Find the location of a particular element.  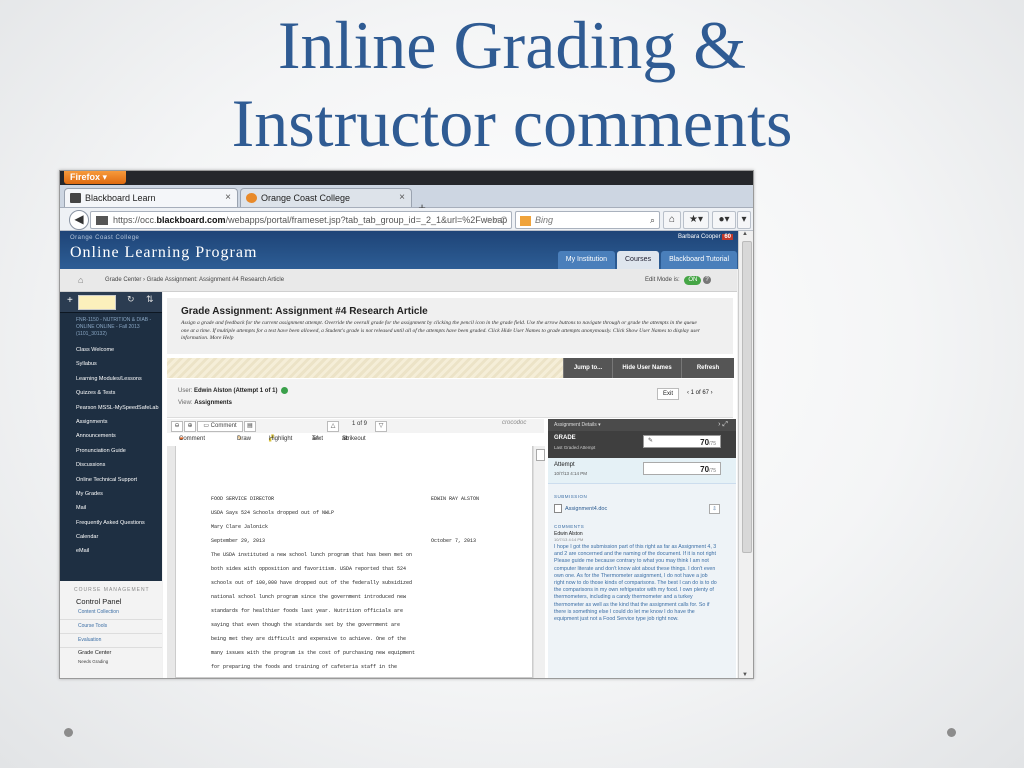

grade-sub-label: Last Graded Attempt is located at coordinates (575, 447).